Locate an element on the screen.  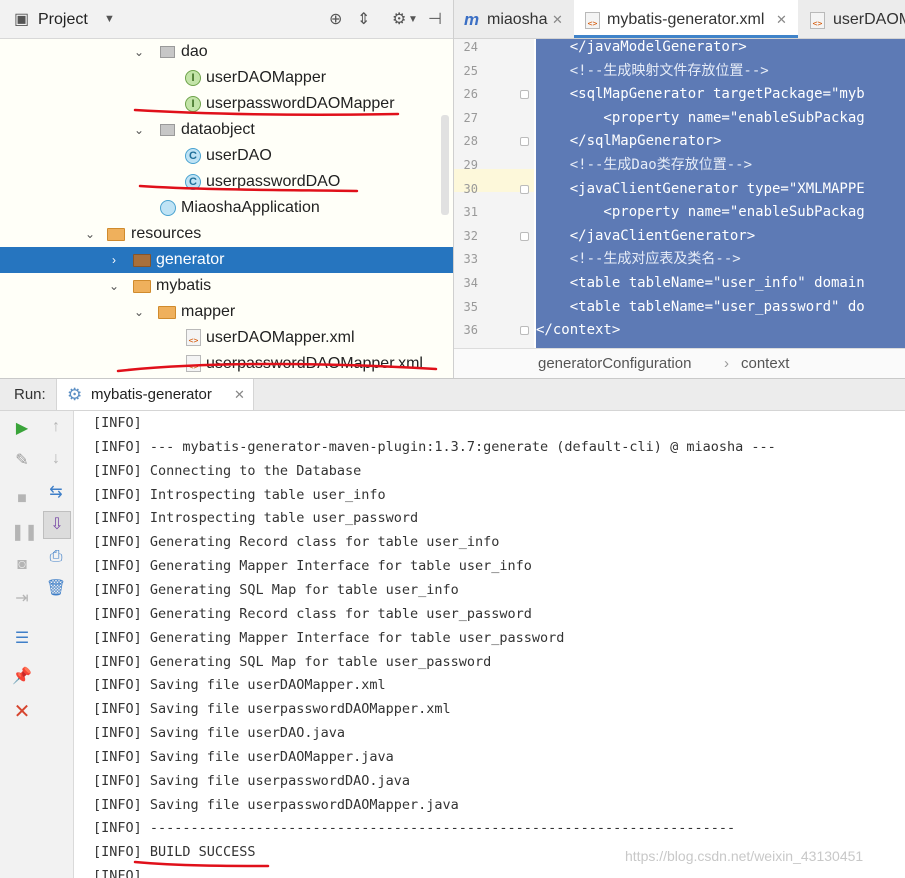
code-line: <javaClientGenerator type="XMLMAPPE is located at coordinates (700, 188).